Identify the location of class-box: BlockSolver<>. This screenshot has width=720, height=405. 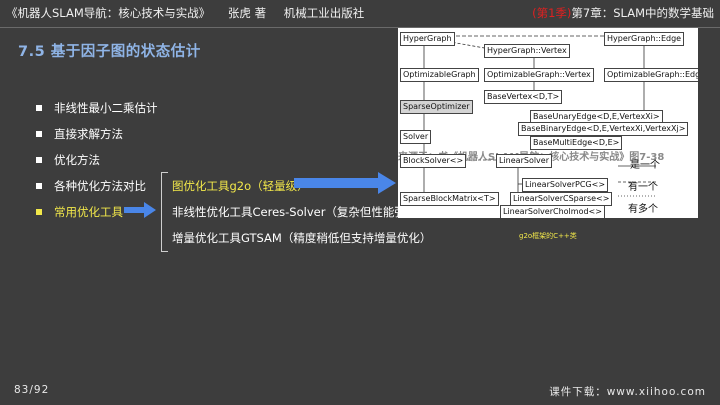
(433, 161).